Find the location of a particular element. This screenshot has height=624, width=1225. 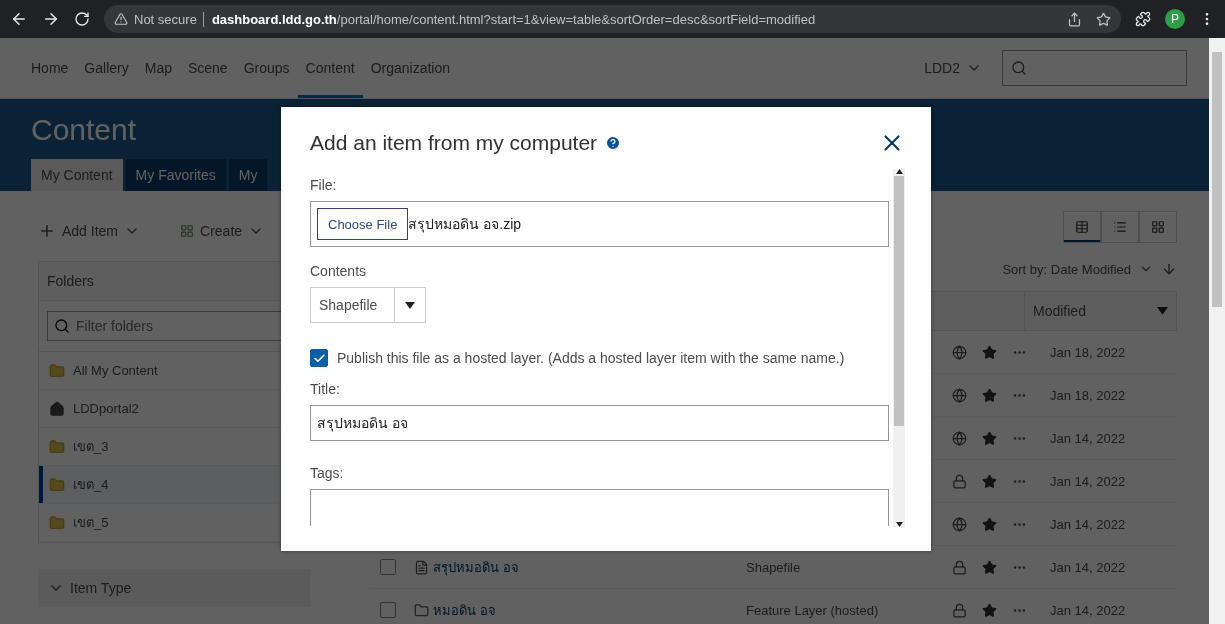

document-icon is located at coordinates (421, 567).